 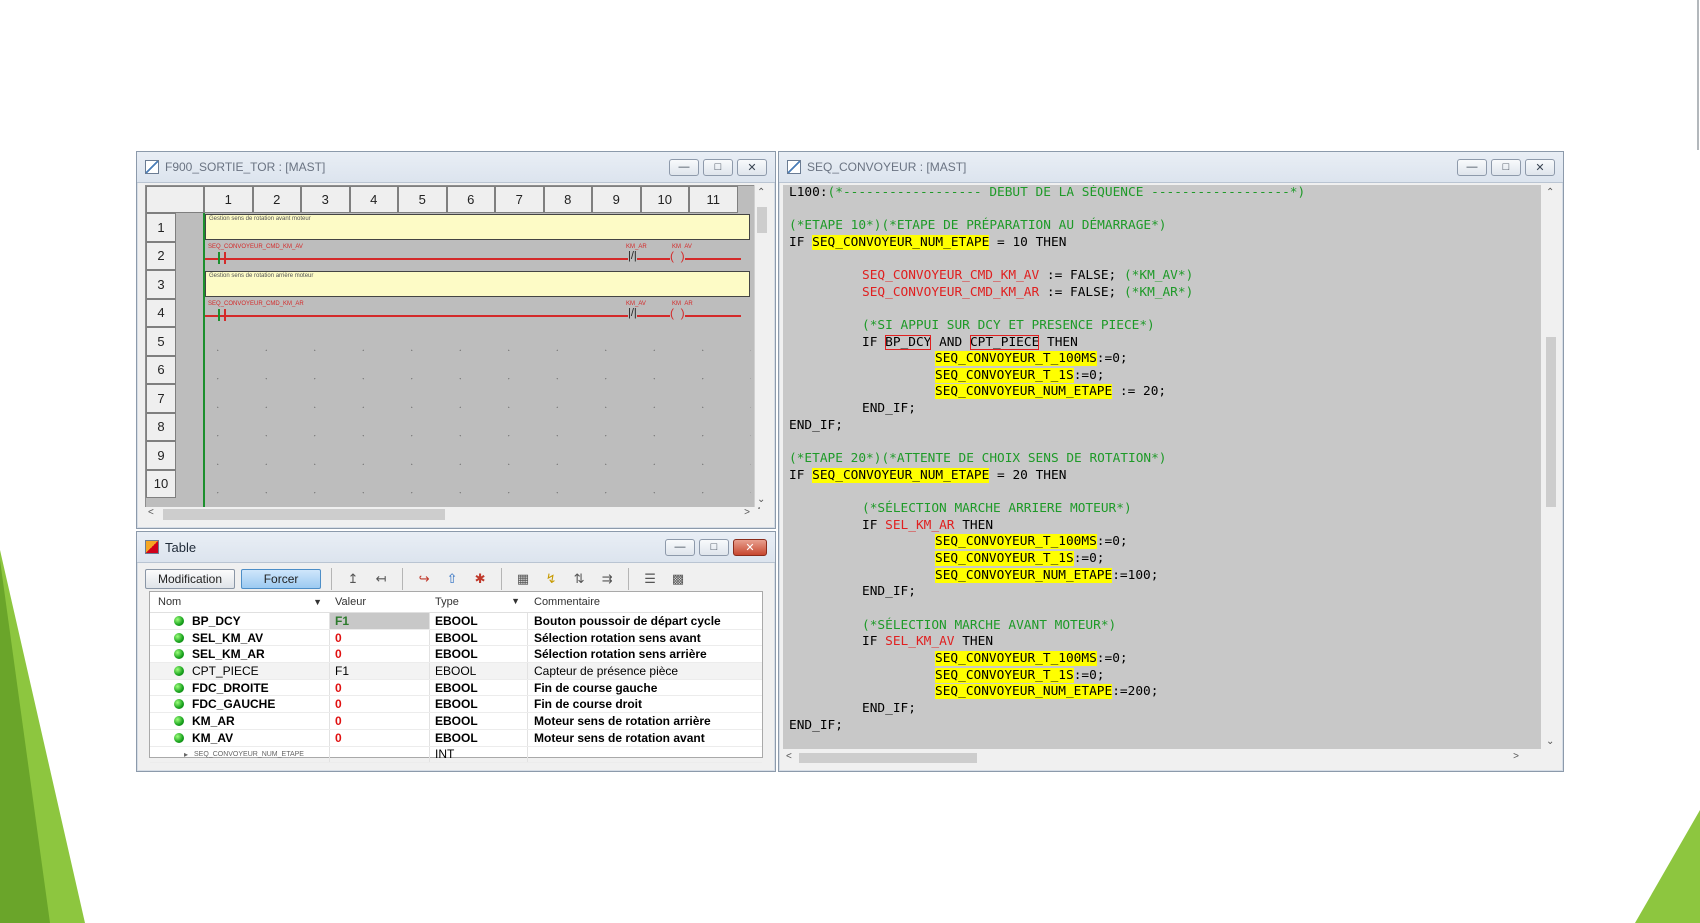 I want to click on code-line: SEQ_CONVOYEUR_NUM_ETAPE:=100;, so click(x=1047, y=575).